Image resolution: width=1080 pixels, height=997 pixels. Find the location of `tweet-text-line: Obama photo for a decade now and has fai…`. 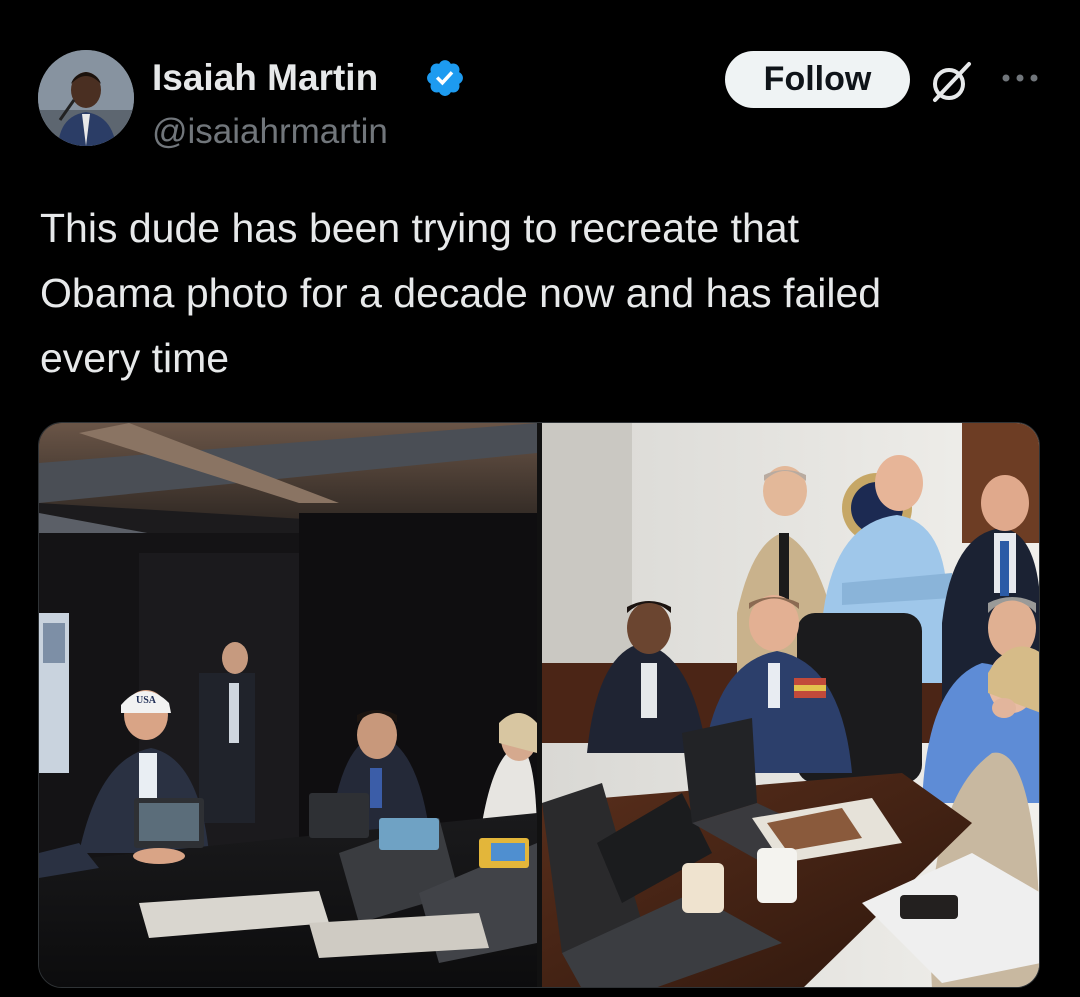

tweet-text-line: Obama photo for a decade now and has fai… is located at coordinates (461, 293).